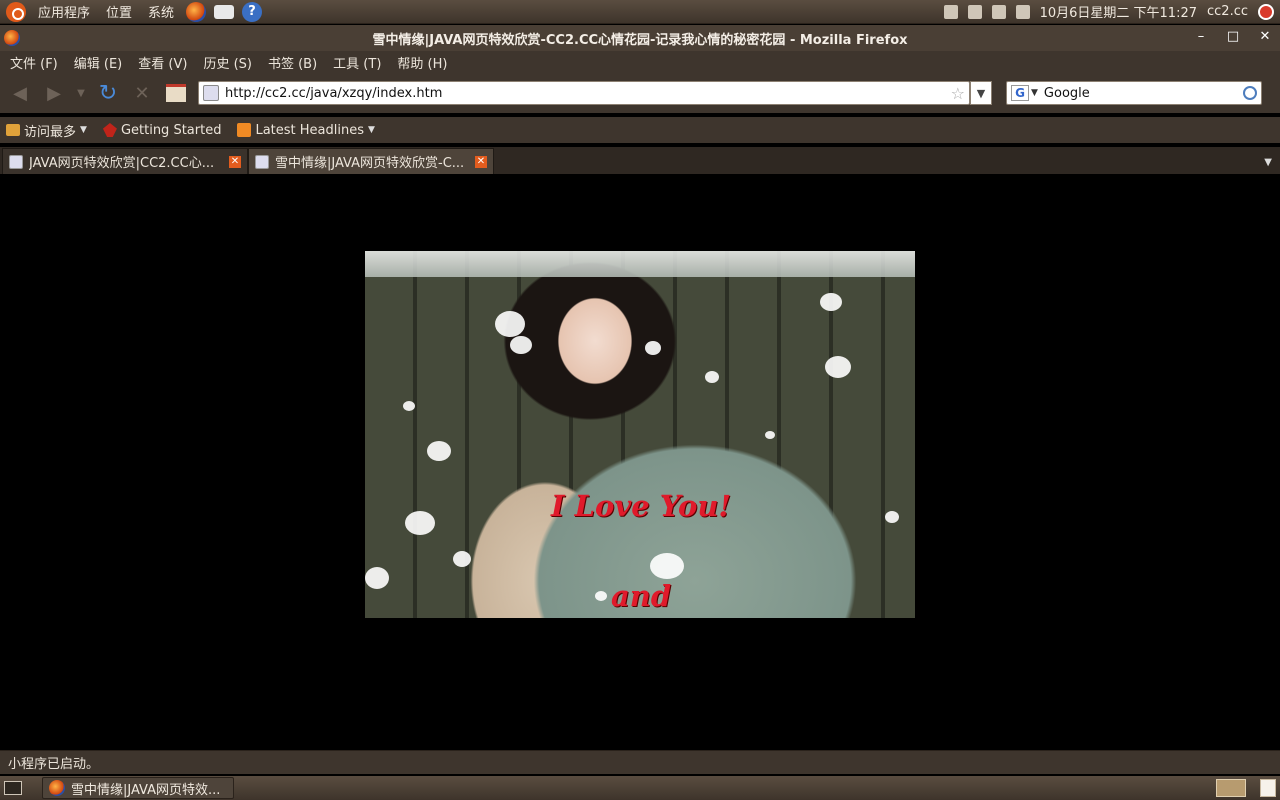 The image size is (1280, 800). What do you see at coordinates (142, 93) in the screenshot?
I see `stop-button: ✕` at bounding box center [142, 93].